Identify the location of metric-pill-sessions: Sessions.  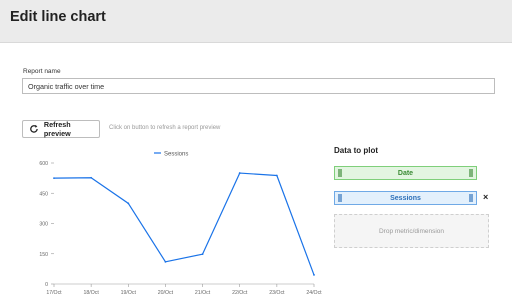
(405, 198).